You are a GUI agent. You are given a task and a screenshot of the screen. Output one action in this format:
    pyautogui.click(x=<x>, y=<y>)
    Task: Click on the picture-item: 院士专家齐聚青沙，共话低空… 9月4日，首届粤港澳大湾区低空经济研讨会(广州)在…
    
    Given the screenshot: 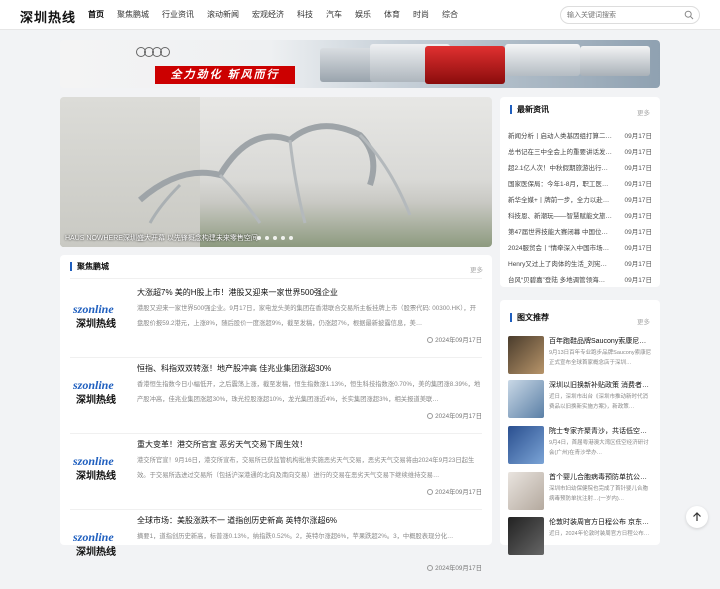 What is the action you would take?
    pyautogui.click(x=580, y=445)
    